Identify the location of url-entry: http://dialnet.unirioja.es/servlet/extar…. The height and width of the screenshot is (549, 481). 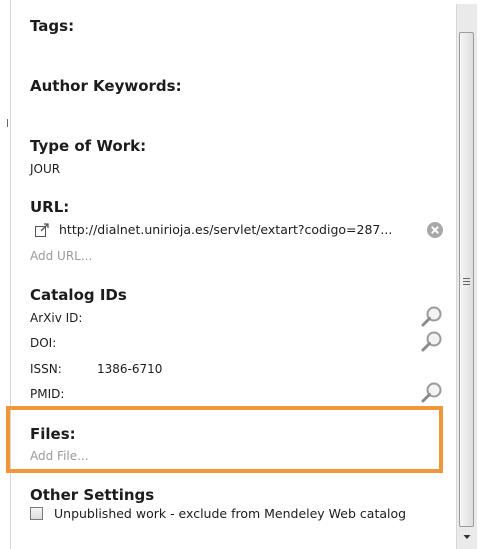
(238, 230).